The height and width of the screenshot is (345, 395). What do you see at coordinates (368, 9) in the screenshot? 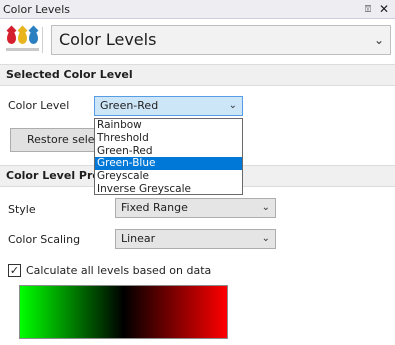
I see `pin-icon: ⍔` at bounding box center [368, 9].